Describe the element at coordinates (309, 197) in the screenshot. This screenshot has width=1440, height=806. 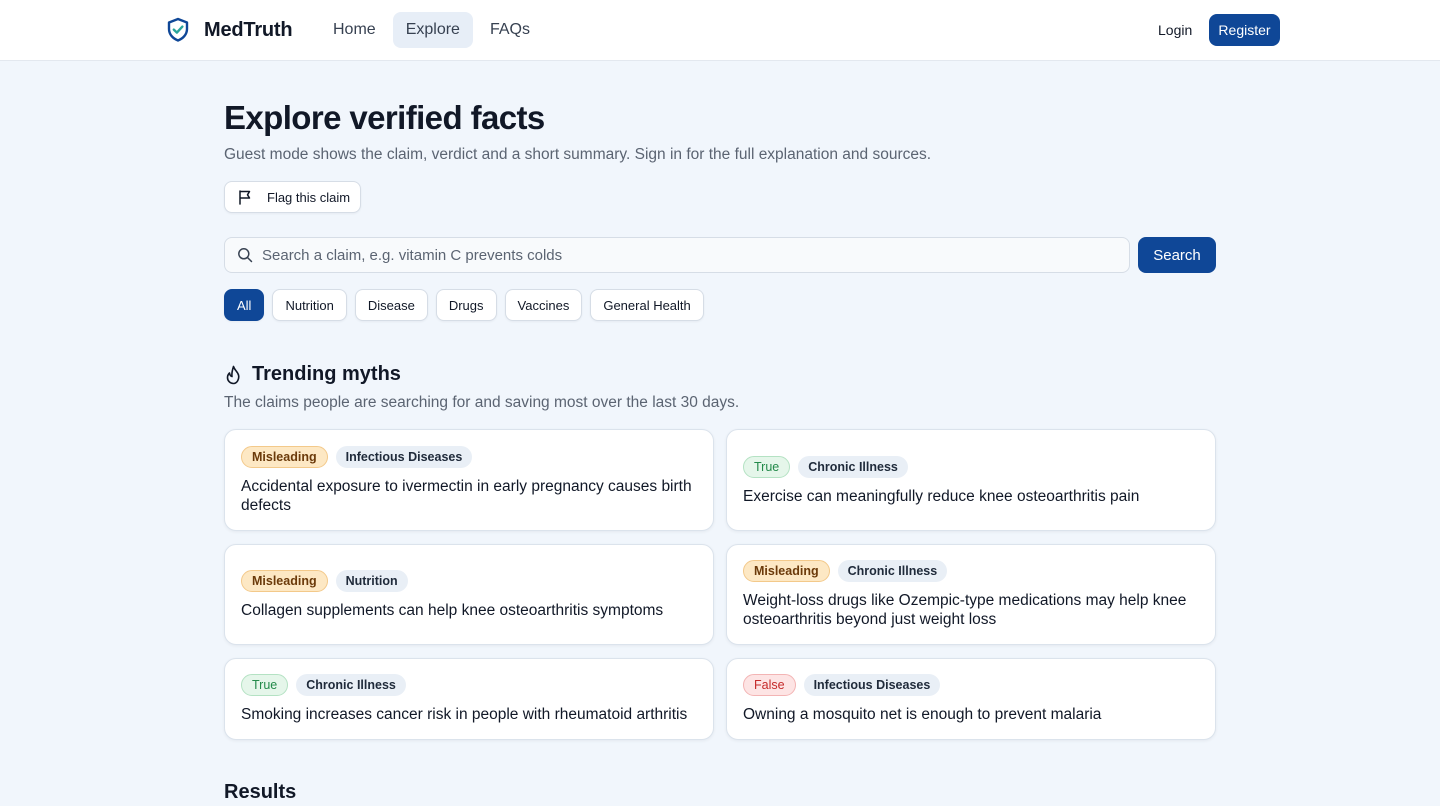
I see `flag-claim-label: Flag this claim` at that location.